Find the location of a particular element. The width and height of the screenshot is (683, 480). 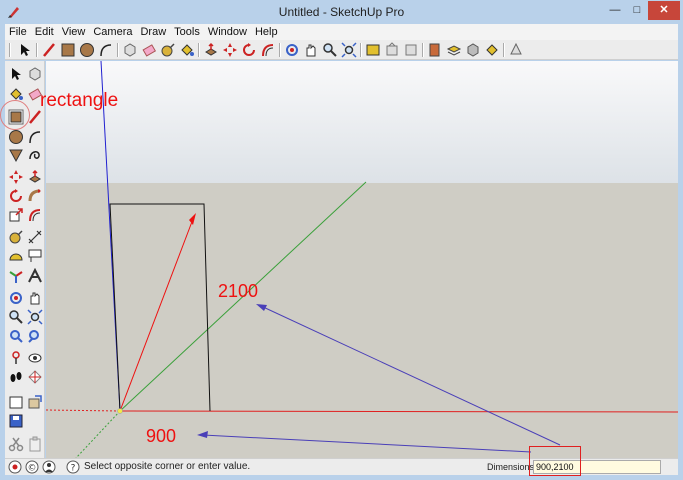

menu-edit: Edit is located at coordinates (44, 32).